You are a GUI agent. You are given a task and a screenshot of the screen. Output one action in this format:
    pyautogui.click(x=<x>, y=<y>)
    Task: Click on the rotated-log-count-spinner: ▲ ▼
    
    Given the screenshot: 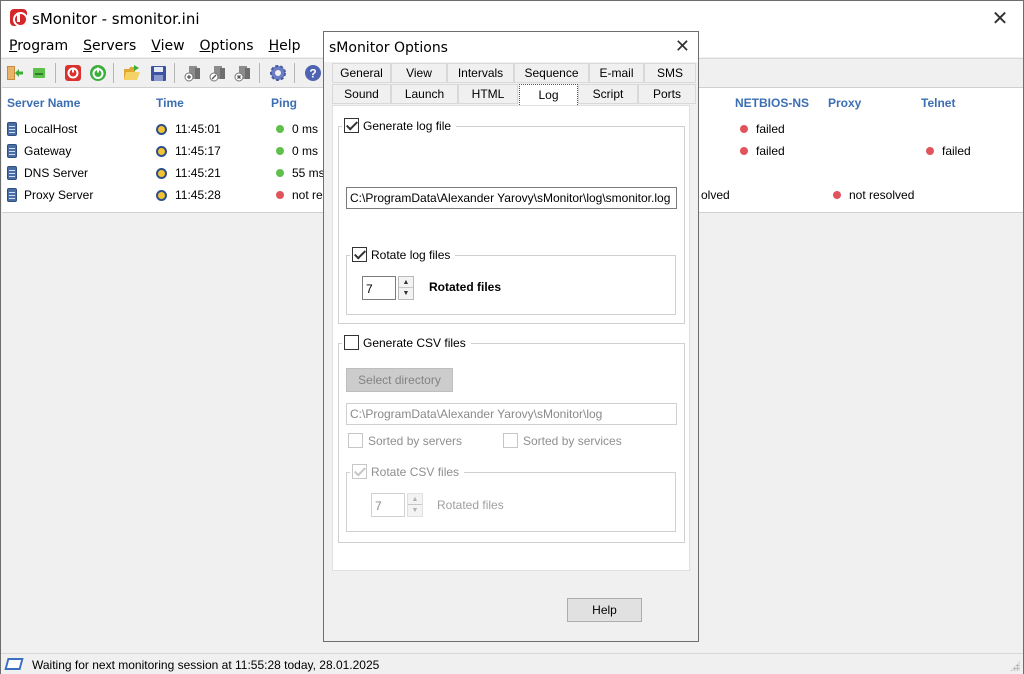 What is the action you would take?
    pyautogui.click(x=406, y=288)
    